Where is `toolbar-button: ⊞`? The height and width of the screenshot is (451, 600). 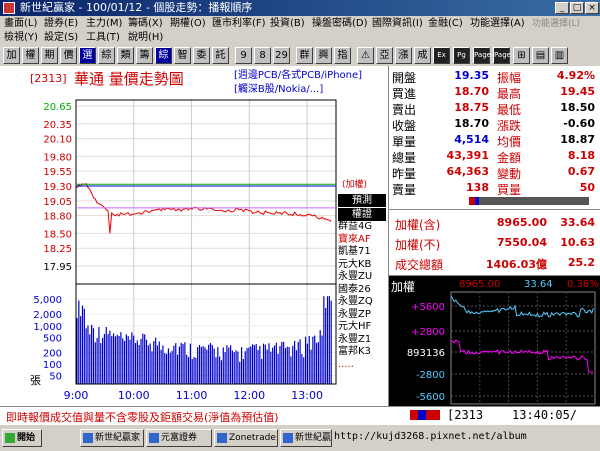 toolbar-button: ⊞ is located at coordinates (521, 55).